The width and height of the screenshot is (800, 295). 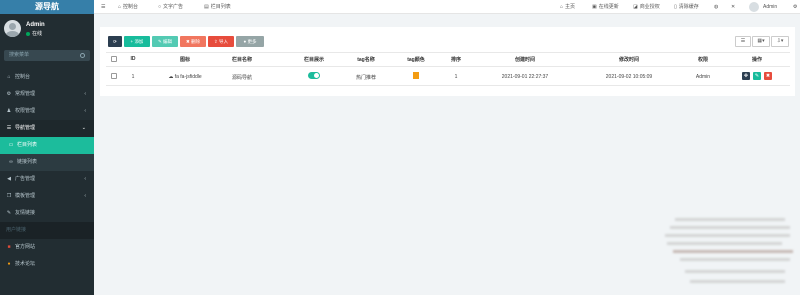 I want to click on pencil-icon: ✎, so click(x=757, y=76).